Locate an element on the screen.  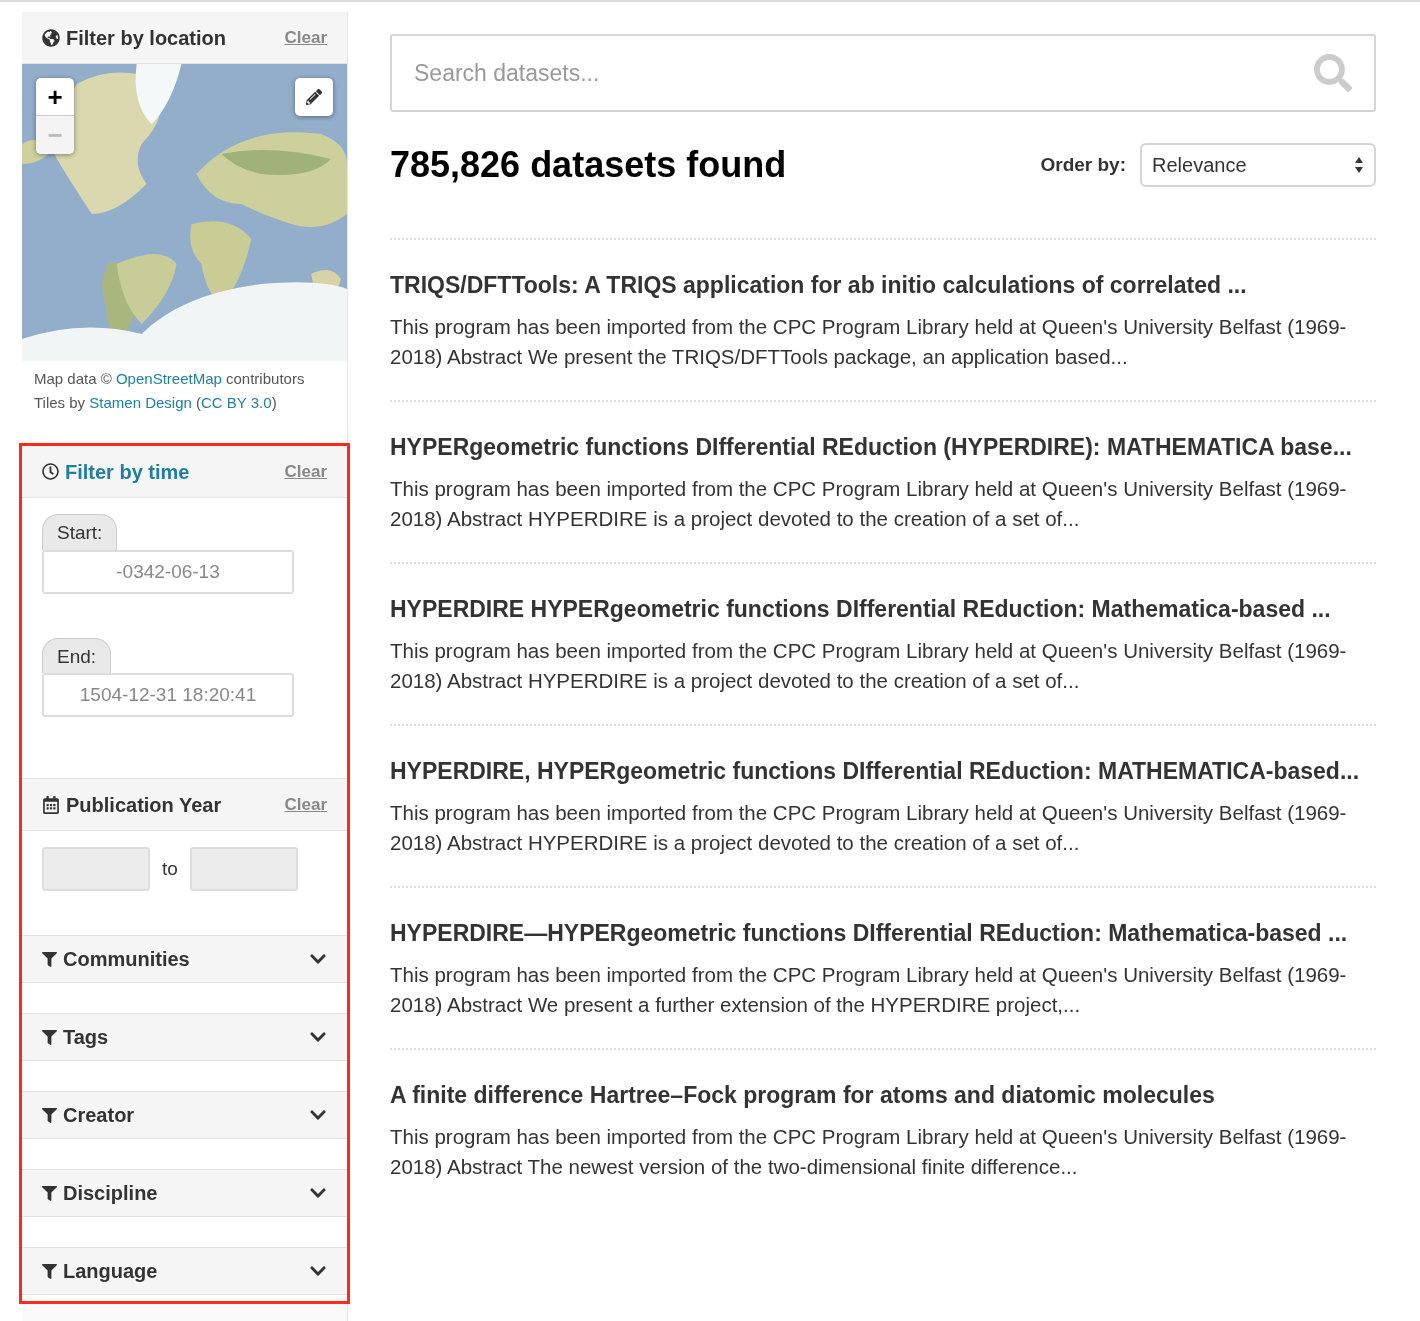
attribution-link: Stamen Design is located at coordinates (140, 402).